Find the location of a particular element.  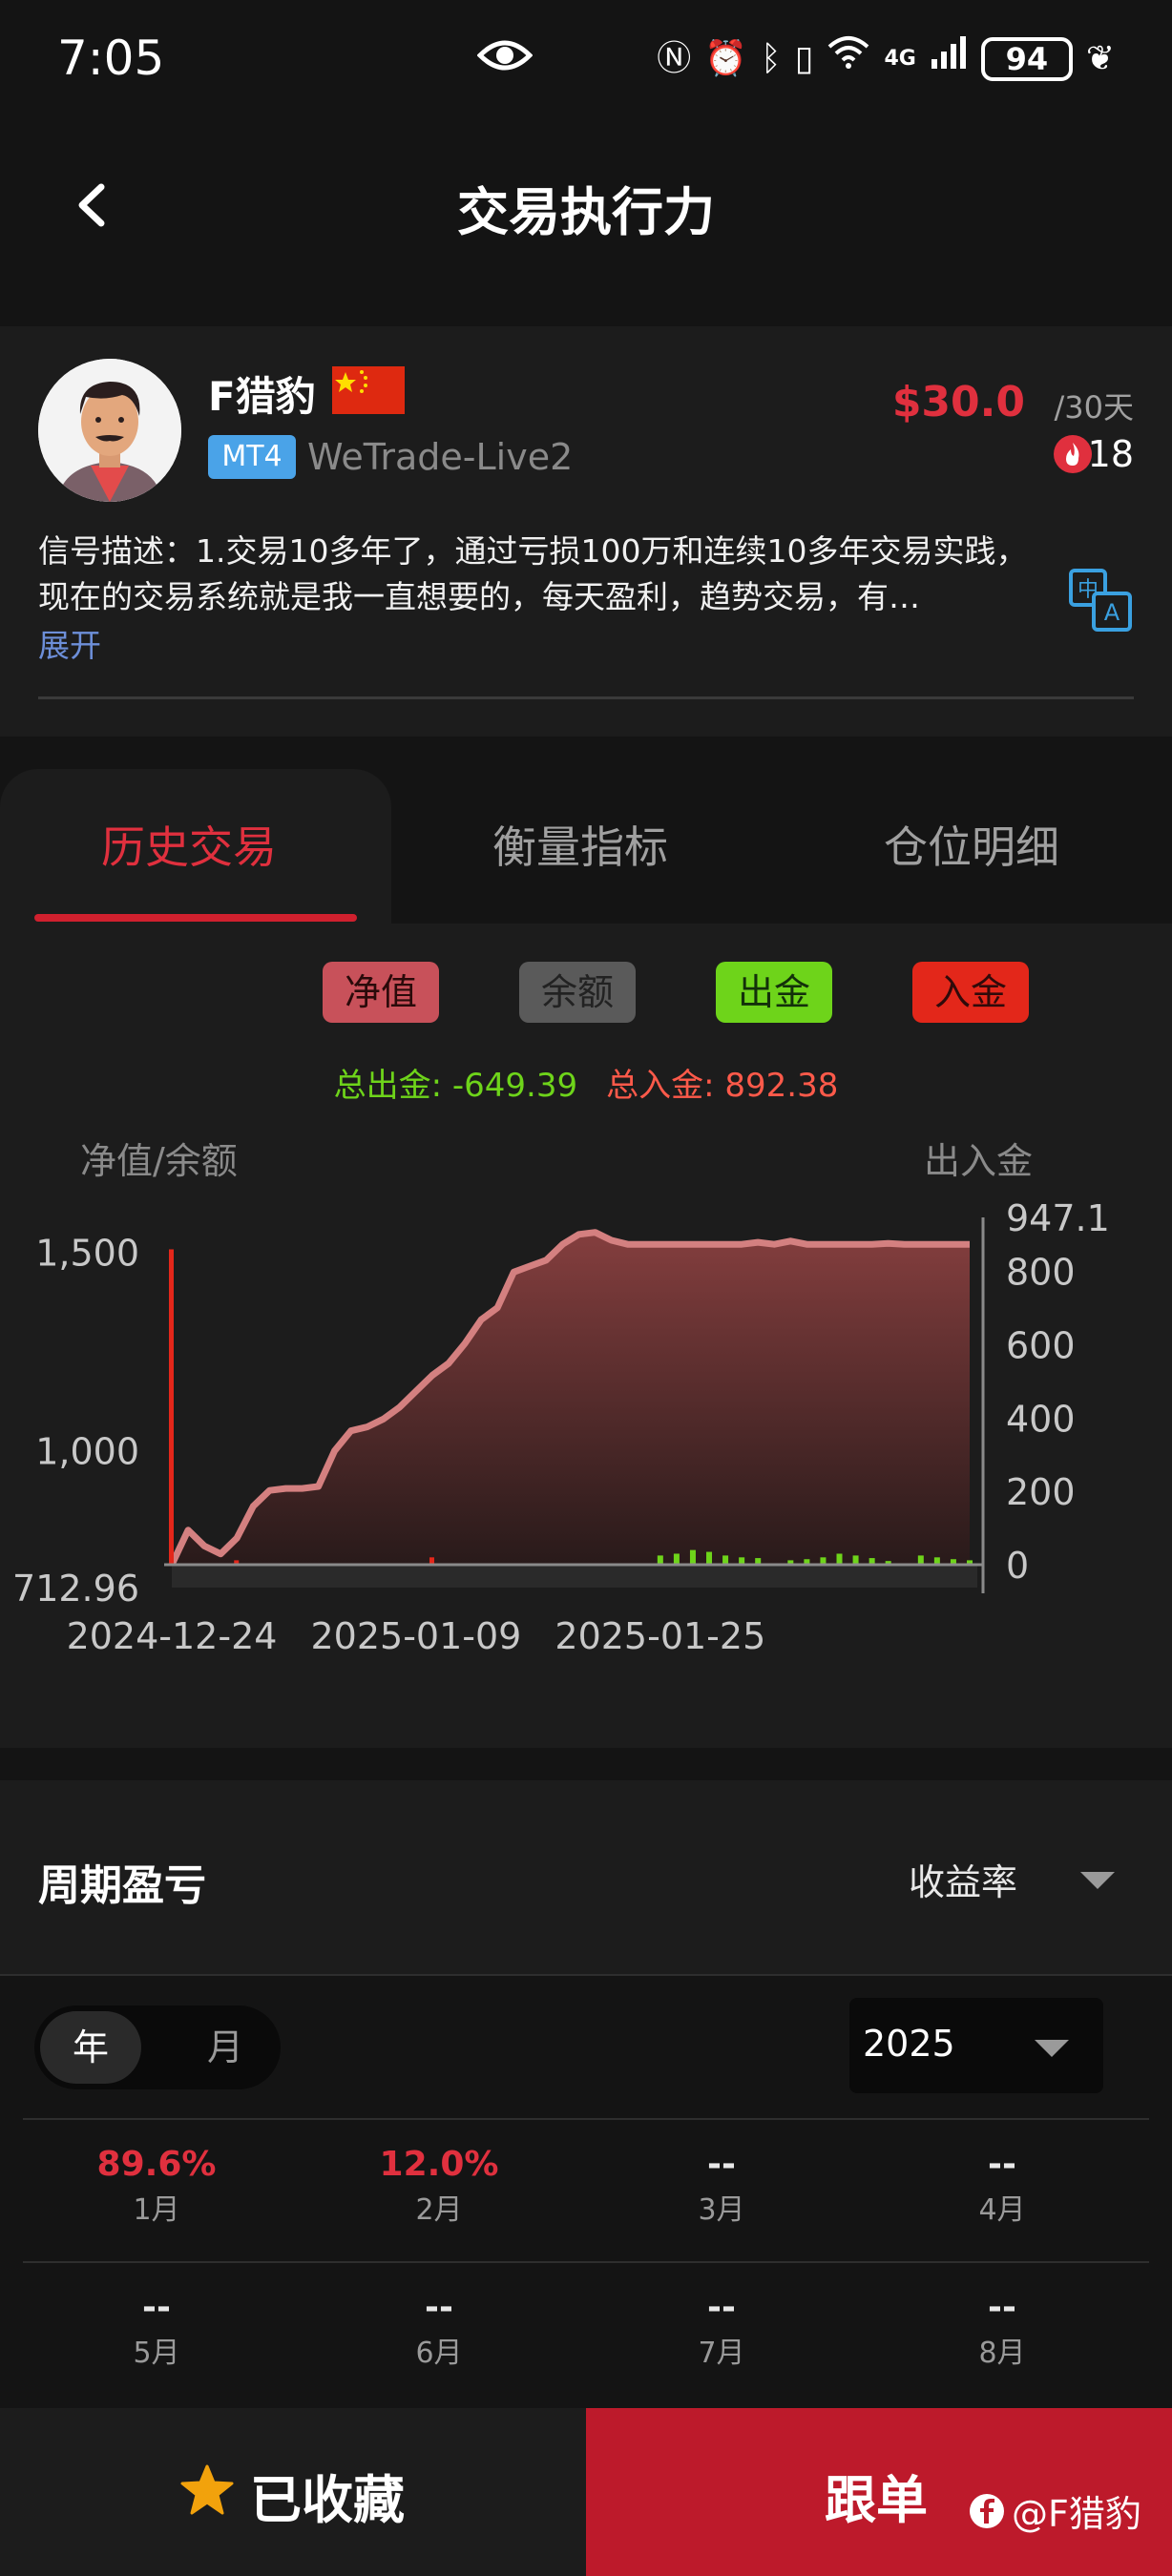

active-tab-indicator is located at coordinates (196, 918).